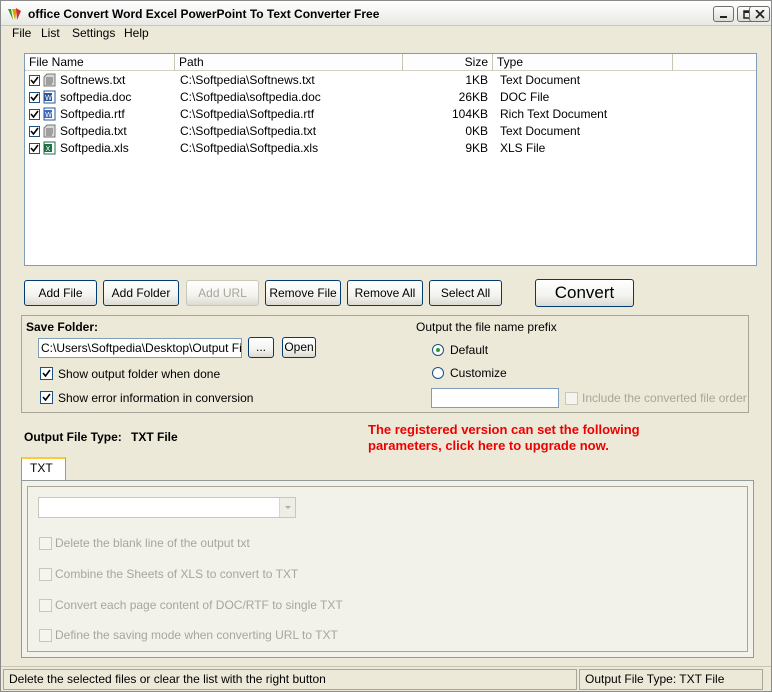 This screenshot has height=692, width=772. What do you see at coordinates (139, 374) in the screenshot?
I see `show-output-folder-label: Show output folder when done` at bounding box center [139, 374].